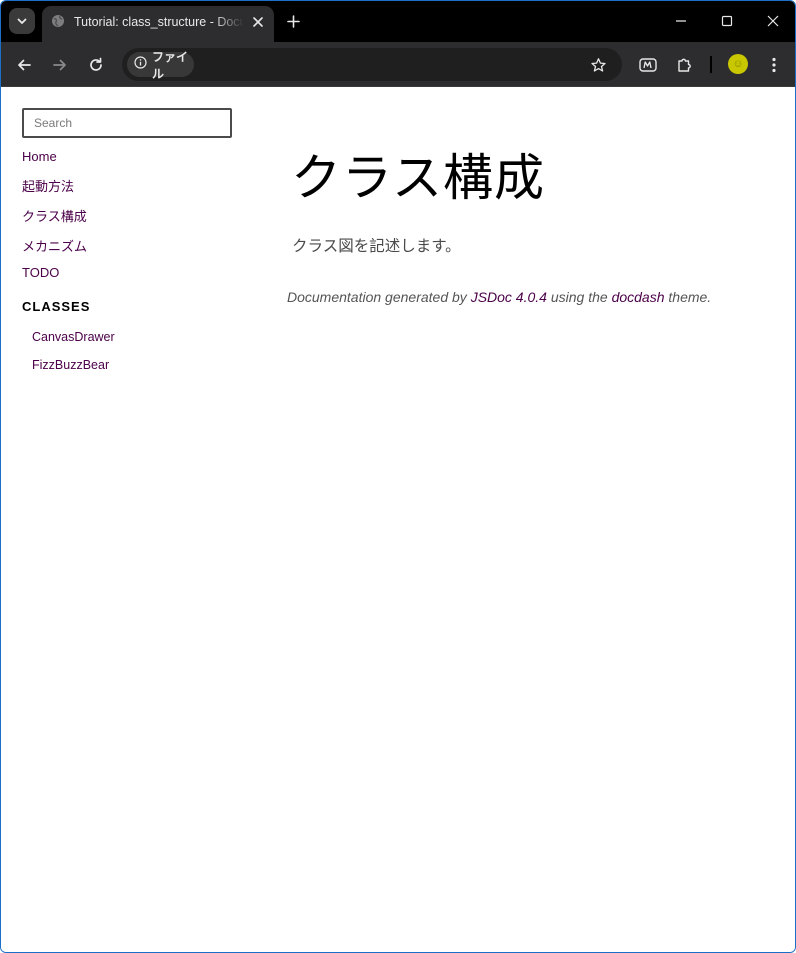 This screenshot has width=796, height=953. Describe the element at coordinates (711, 64) in the screenshot. I see `toolbar-divider` at that location.